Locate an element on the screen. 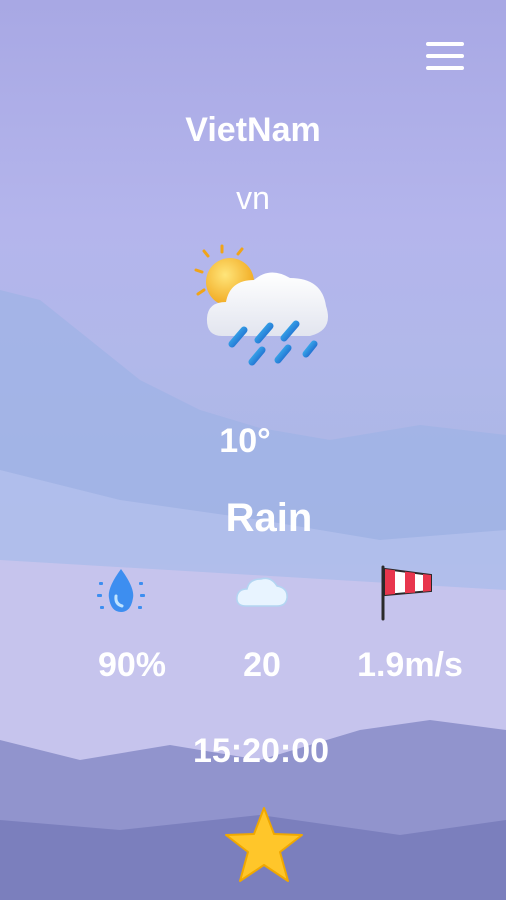 This screenshot has height=900, width=506. country-code: vn is located at coordinates (253, 198).